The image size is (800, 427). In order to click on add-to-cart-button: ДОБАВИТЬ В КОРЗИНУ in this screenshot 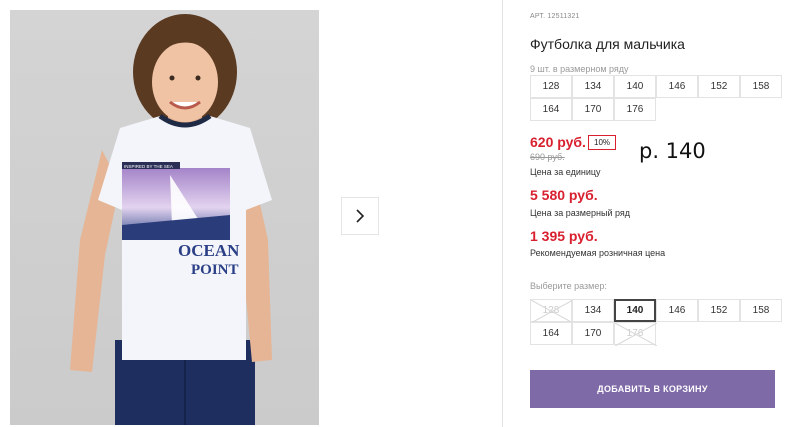, I will do `click(652, 389)`.